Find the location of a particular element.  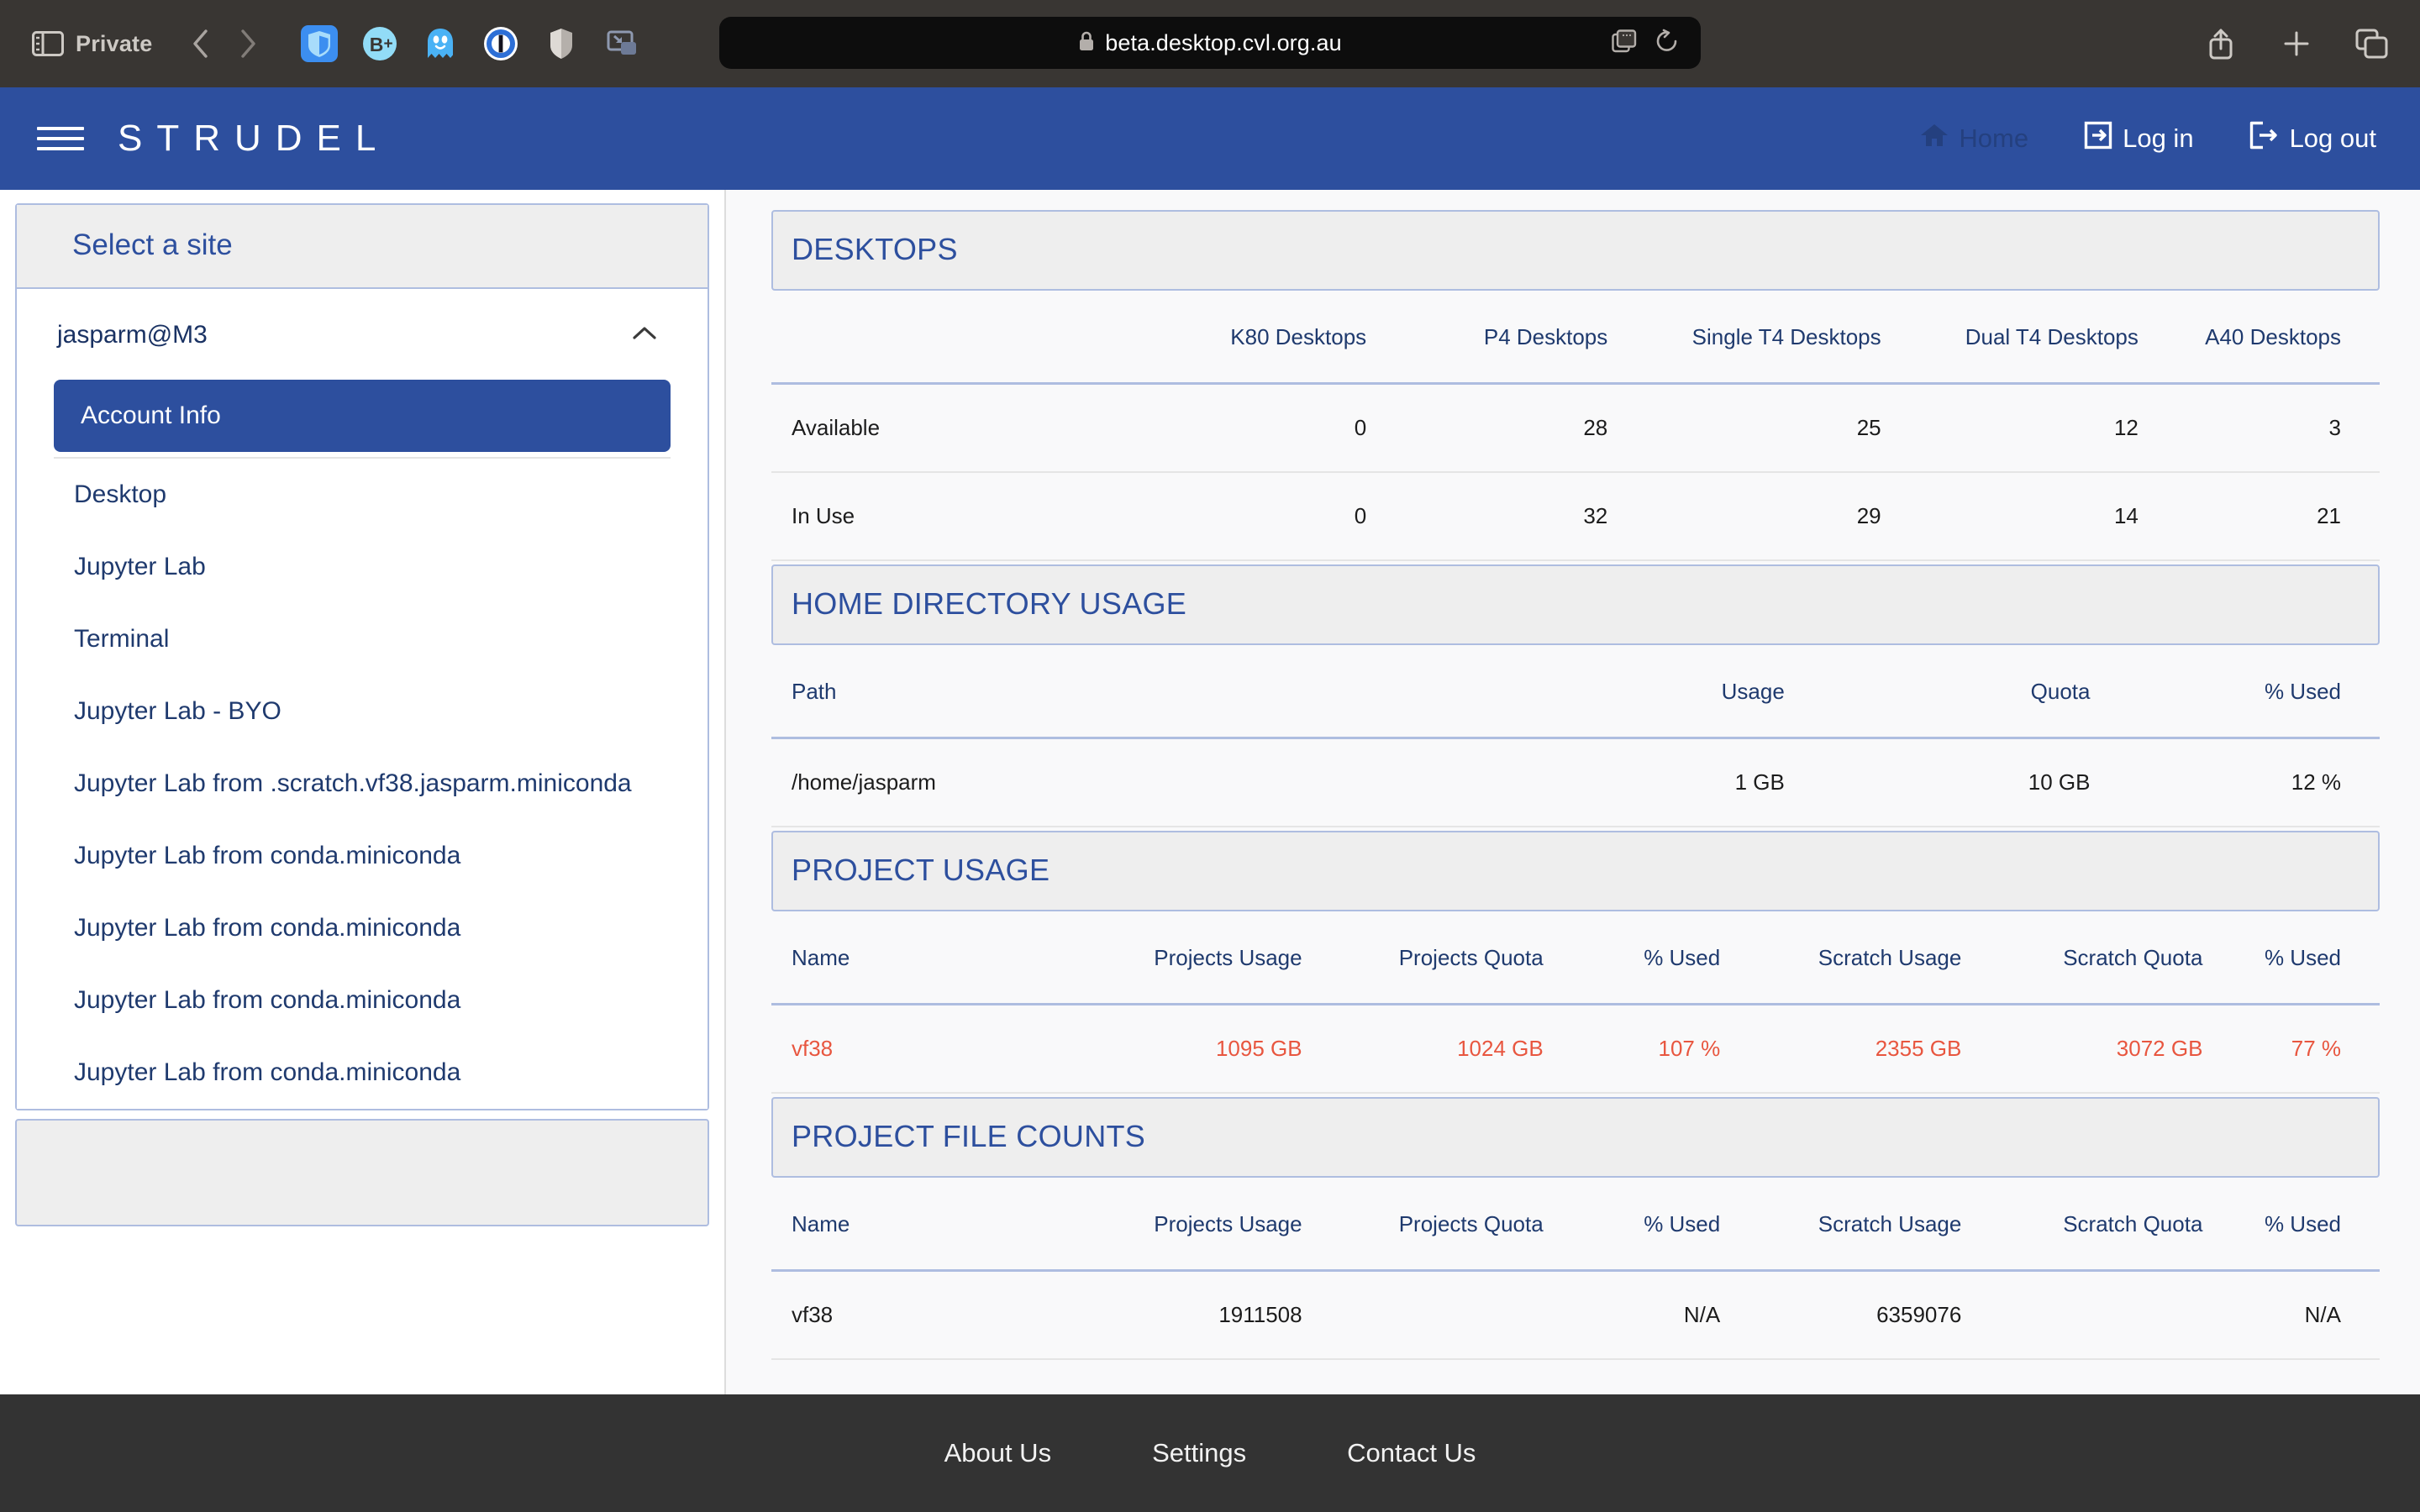

chevron-left-icon is located at coordinates (200, 43).